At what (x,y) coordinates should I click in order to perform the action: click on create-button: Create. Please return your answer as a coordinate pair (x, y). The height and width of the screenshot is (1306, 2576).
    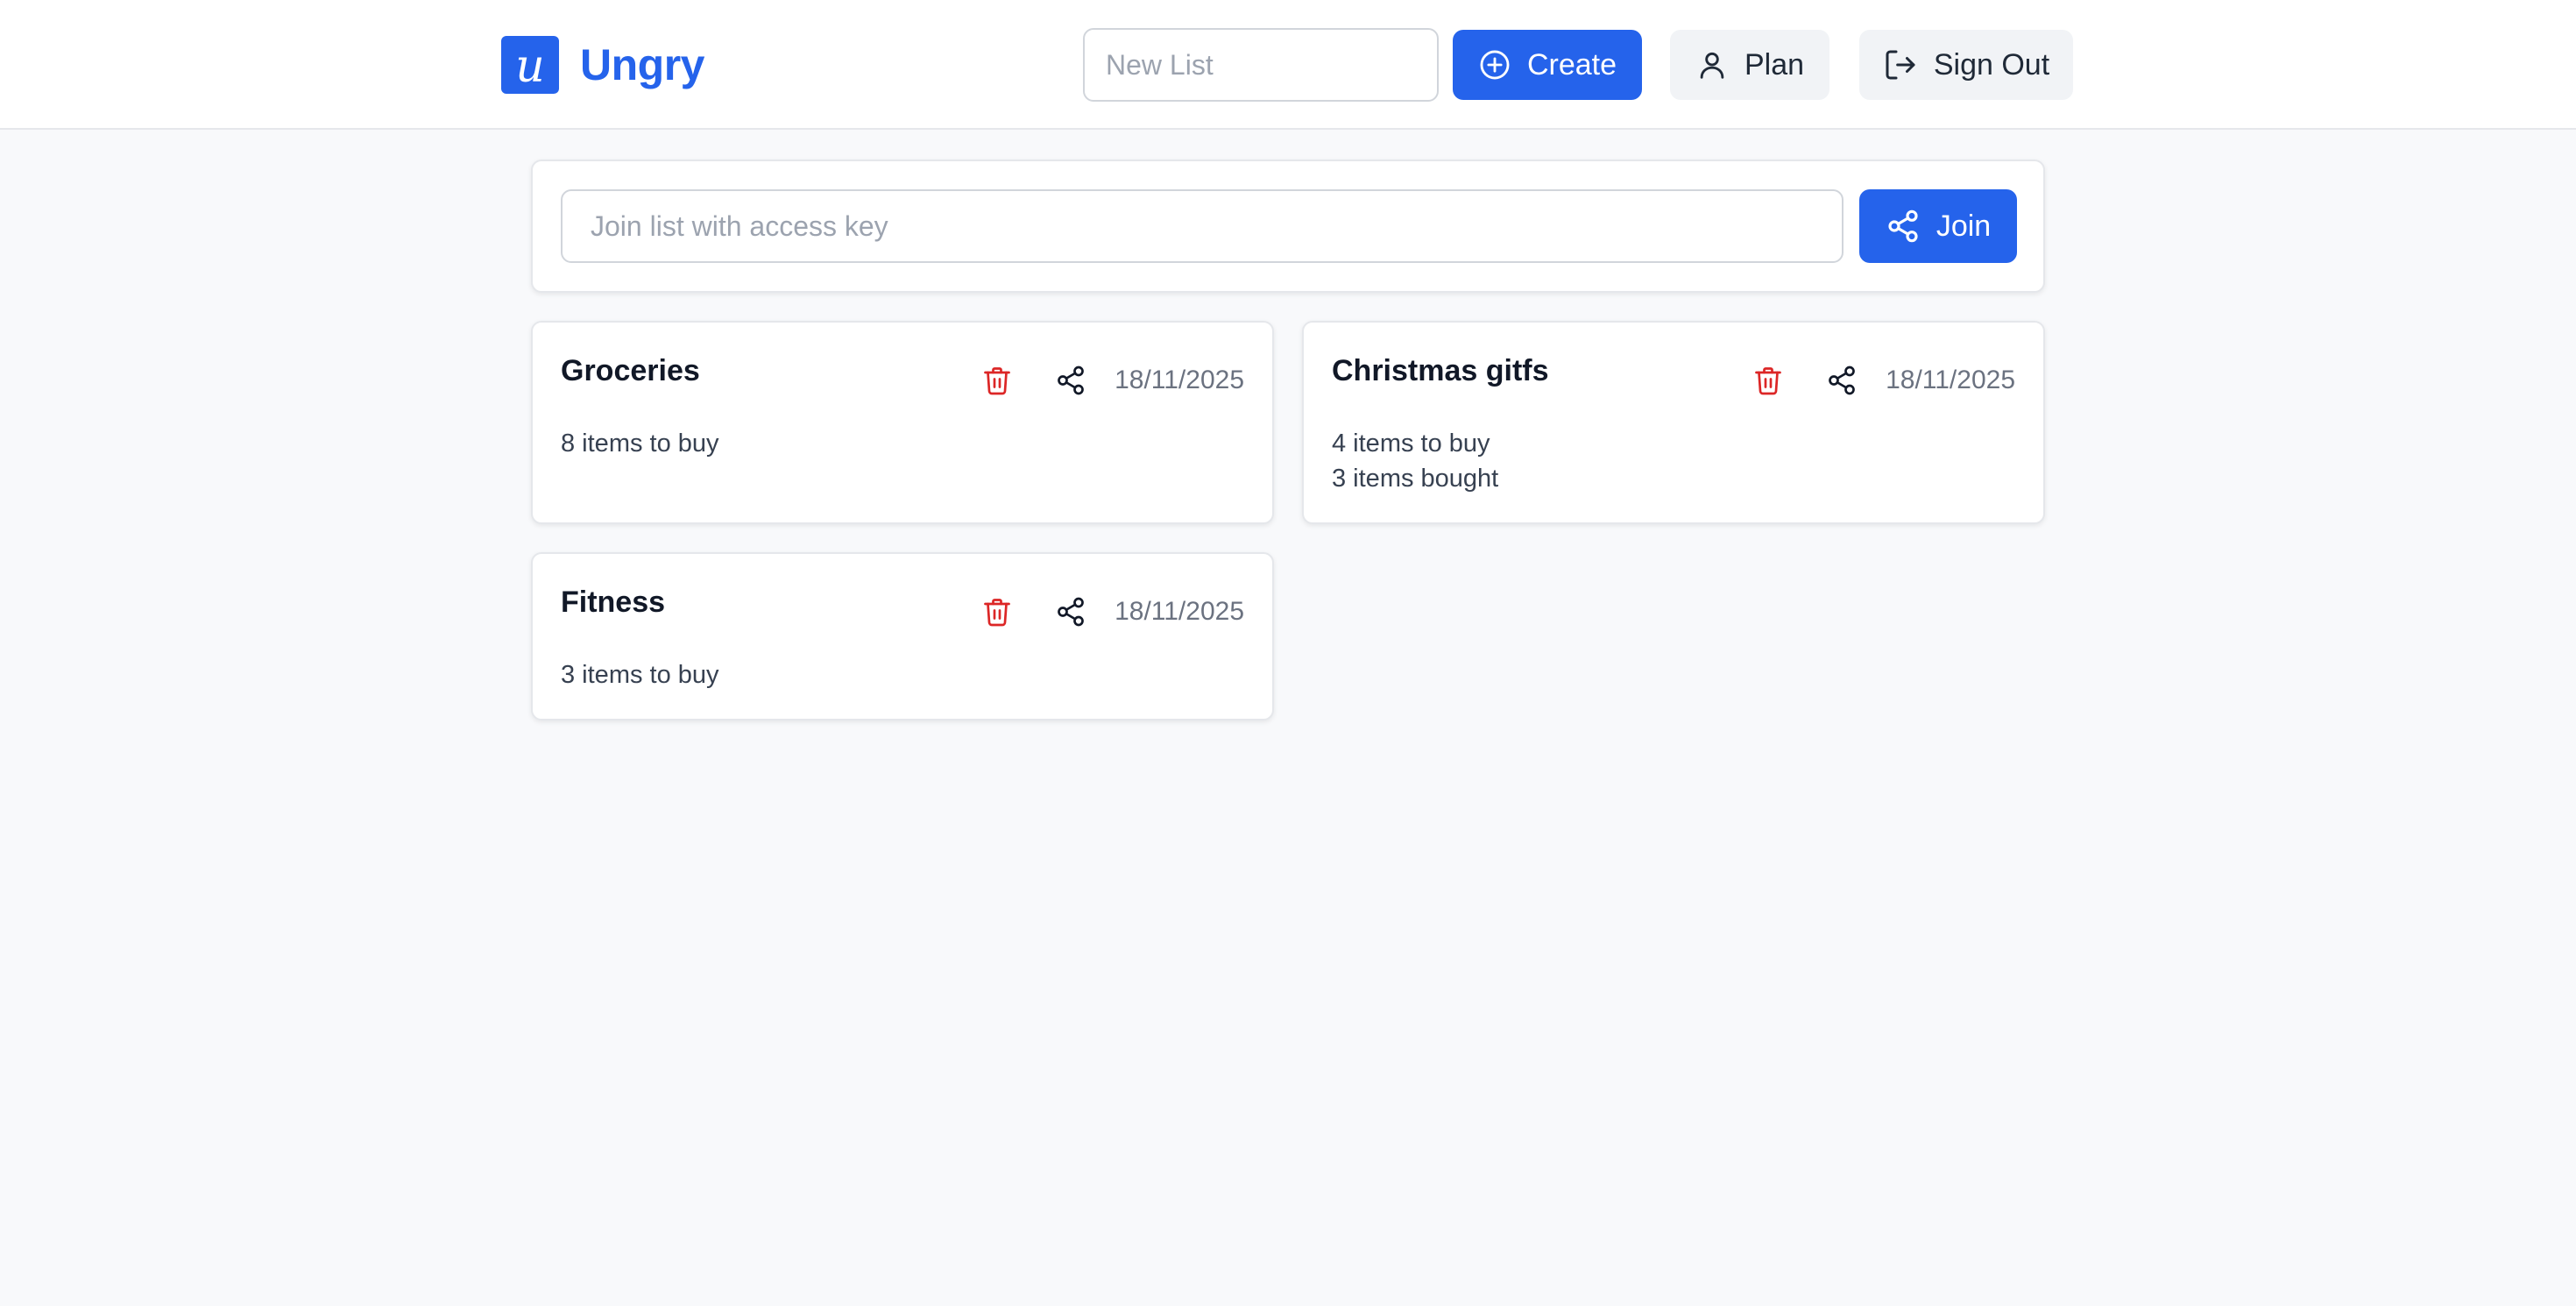
    Looking at the image, I should click on (1547, 65).